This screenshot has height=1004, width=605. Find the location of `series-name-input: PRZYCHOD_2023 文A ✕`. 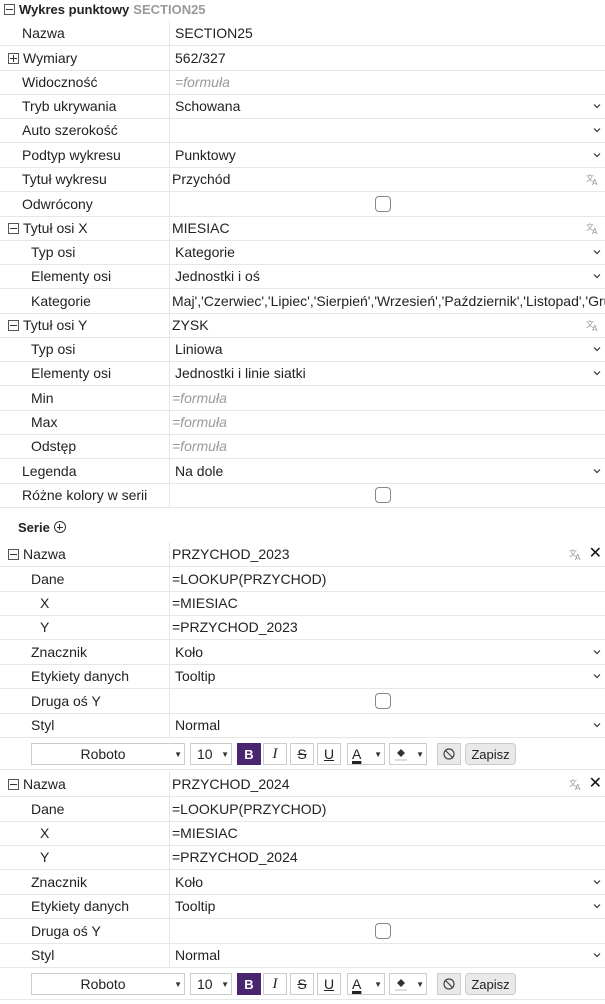

series-name-input: PRZYCHOD_2023 文A ✕ is located at coordinates (388, 554).